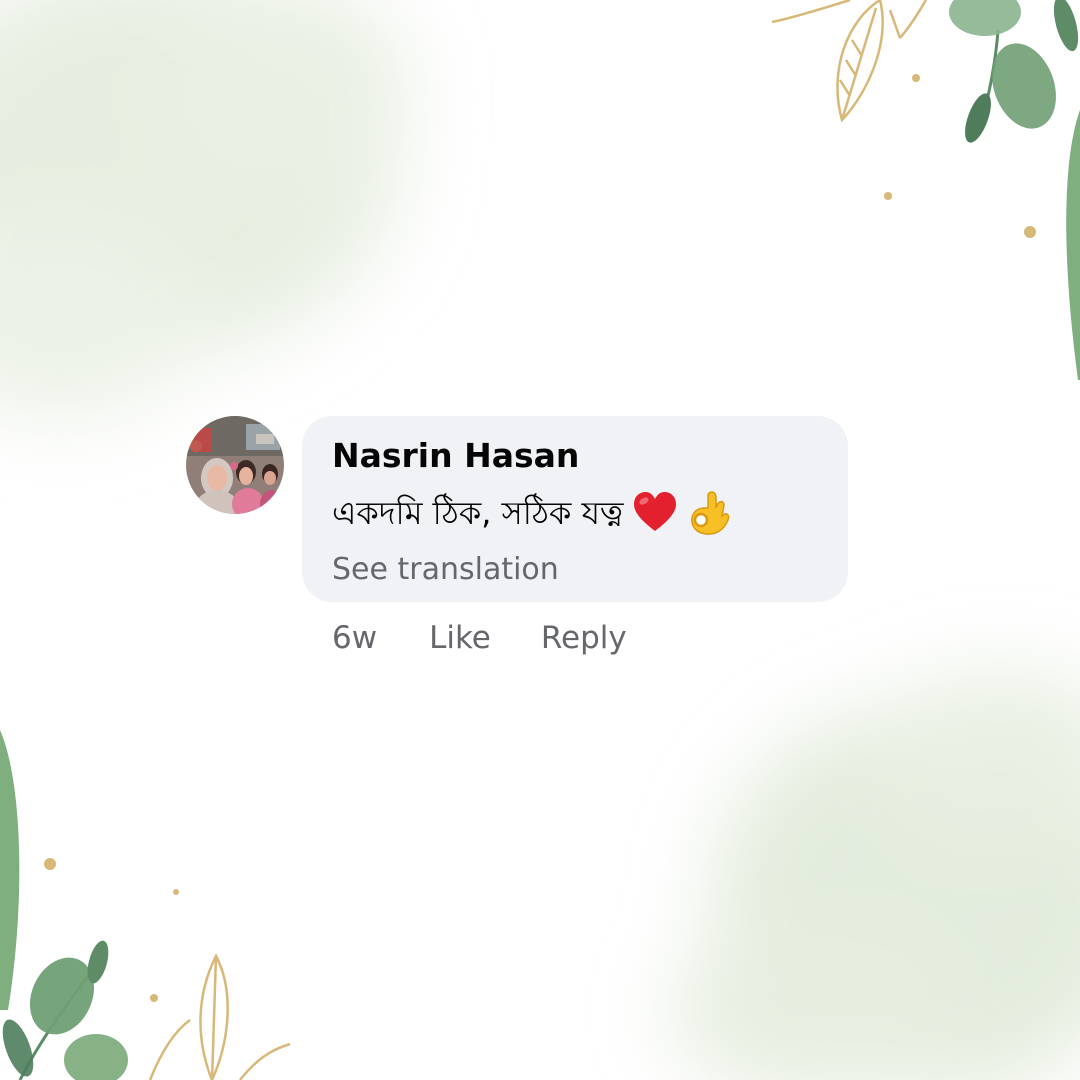 This screenshot has height=1080, width=1080. I want to click on comment-text: একদমি ঠিক, সঠিক যত্ন, so click(478, 513).